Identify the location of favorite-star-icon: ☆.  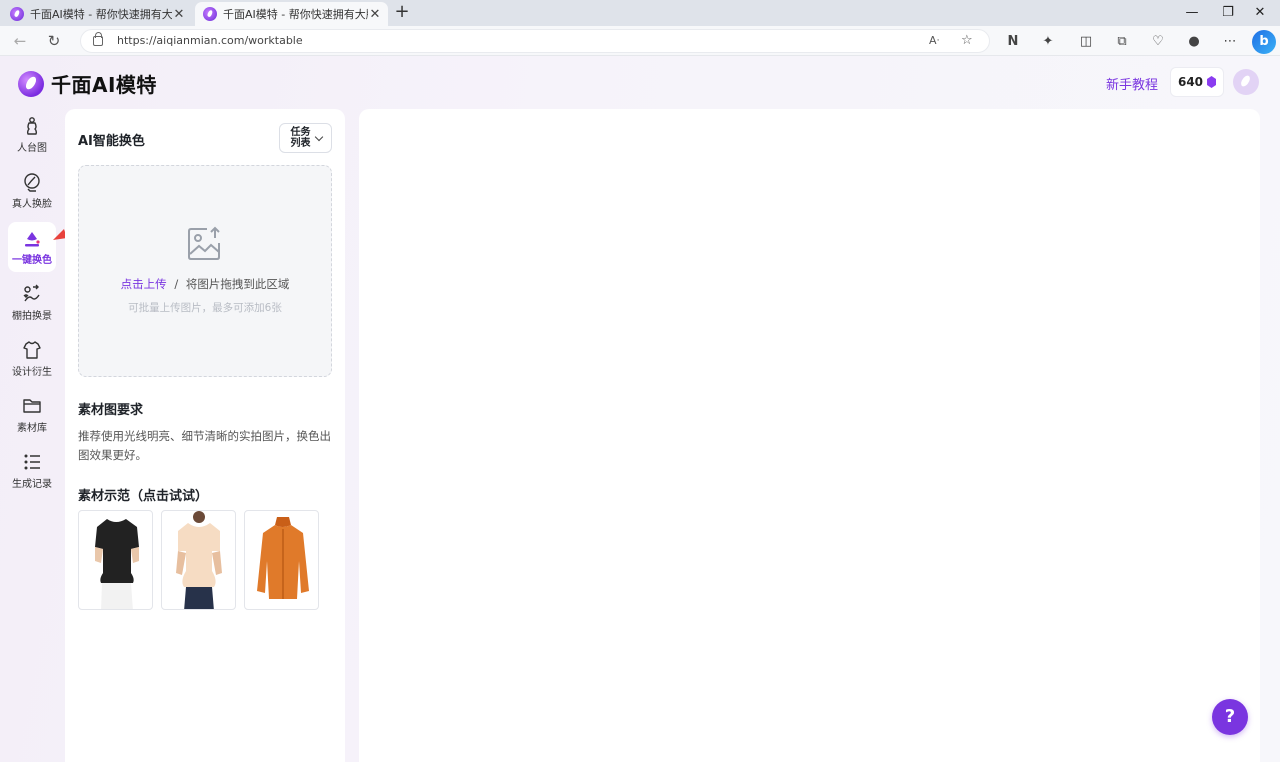
(967, 40).